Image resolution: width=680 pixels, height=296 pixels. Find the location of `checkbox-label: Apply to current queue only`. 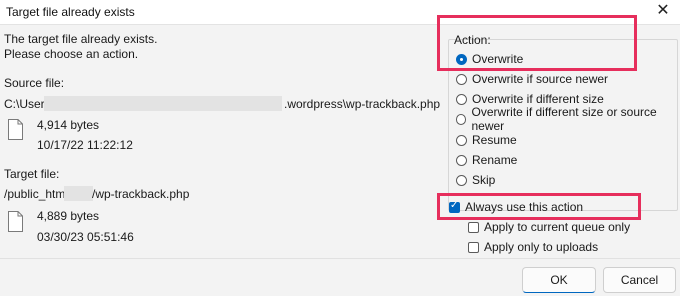

checkbox-label: Apply to current queue only is located at coordinates (557, 227).